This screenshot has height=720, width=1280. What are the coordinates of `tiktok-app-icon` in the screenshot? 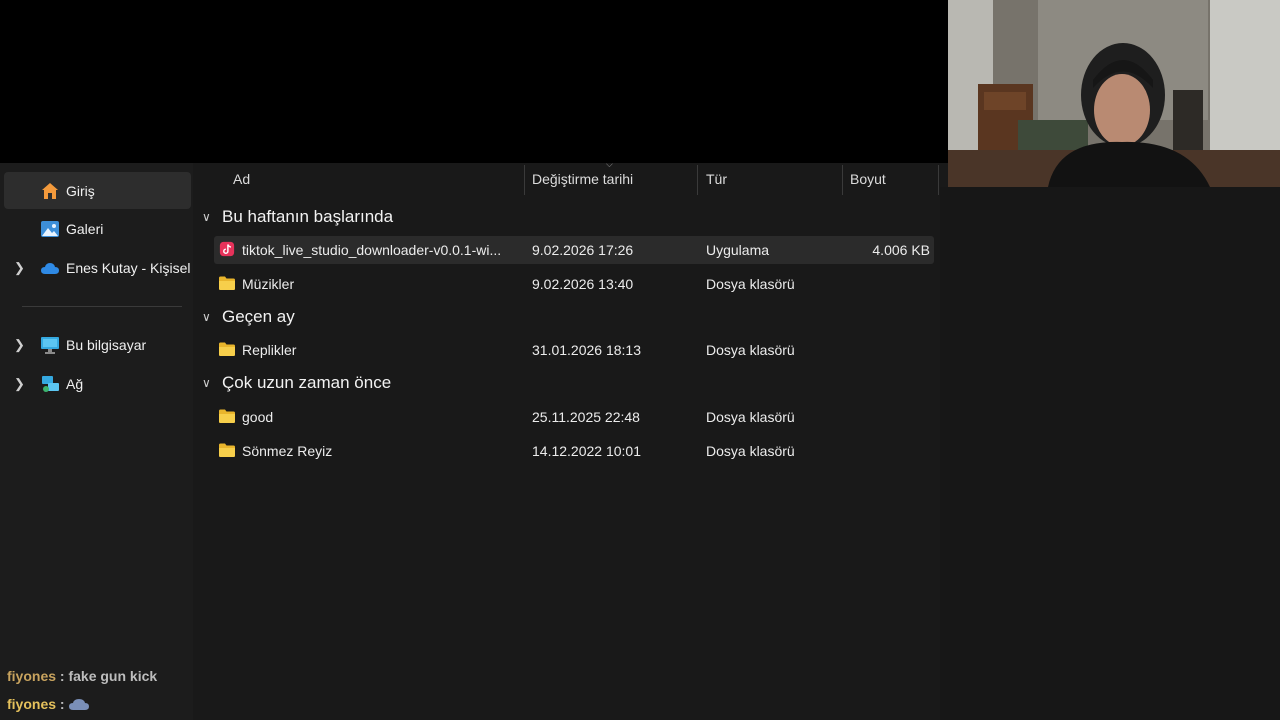 It's located at (227, 249).